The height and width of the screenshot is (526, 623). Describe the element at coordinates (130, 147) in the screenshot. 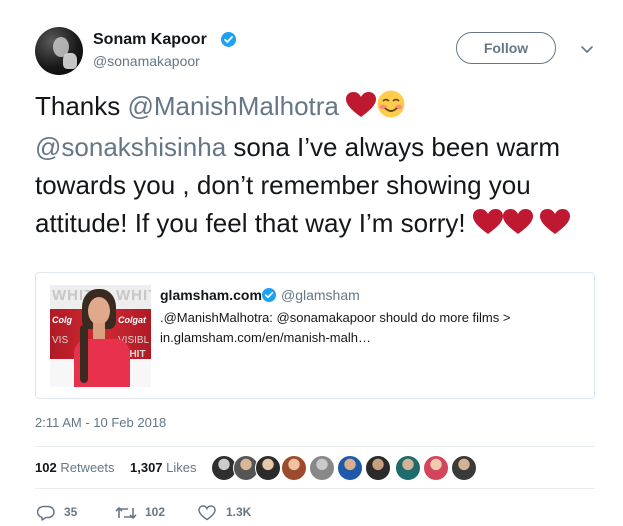

I see `mention-link-sonakshisinha: @sonakshisinha` at that location.